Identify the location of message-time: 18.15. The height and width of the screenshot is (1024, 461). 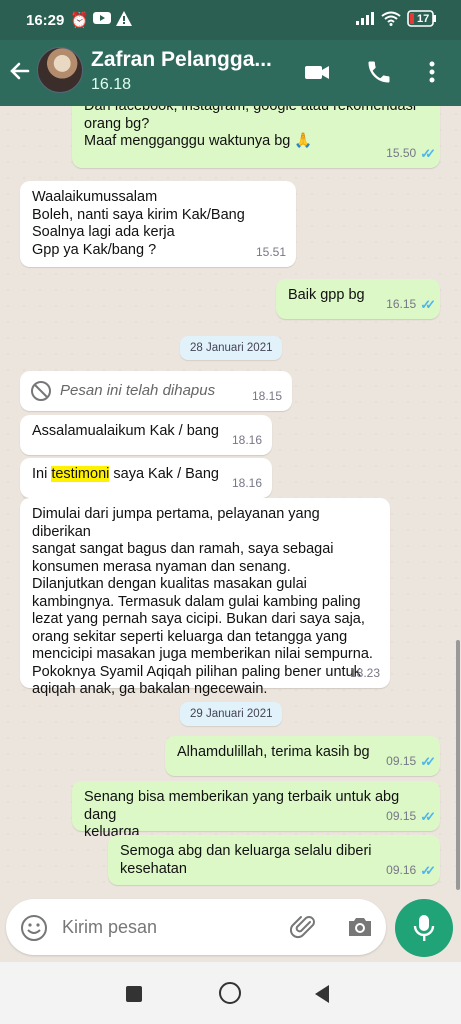
(266, 395).